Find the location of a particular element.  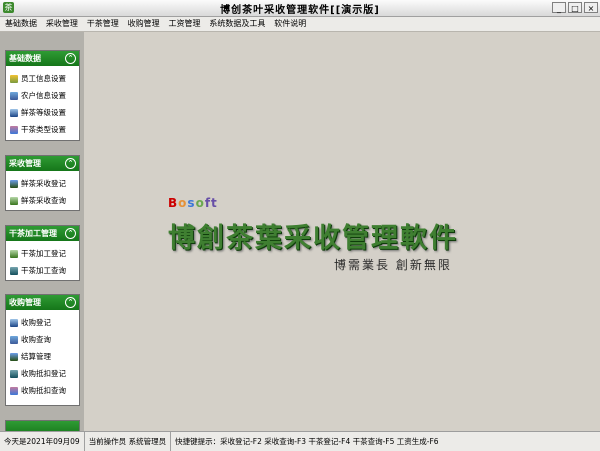

menu-system-tools: 系统数据及工具 is located at coordinates (237, 24).